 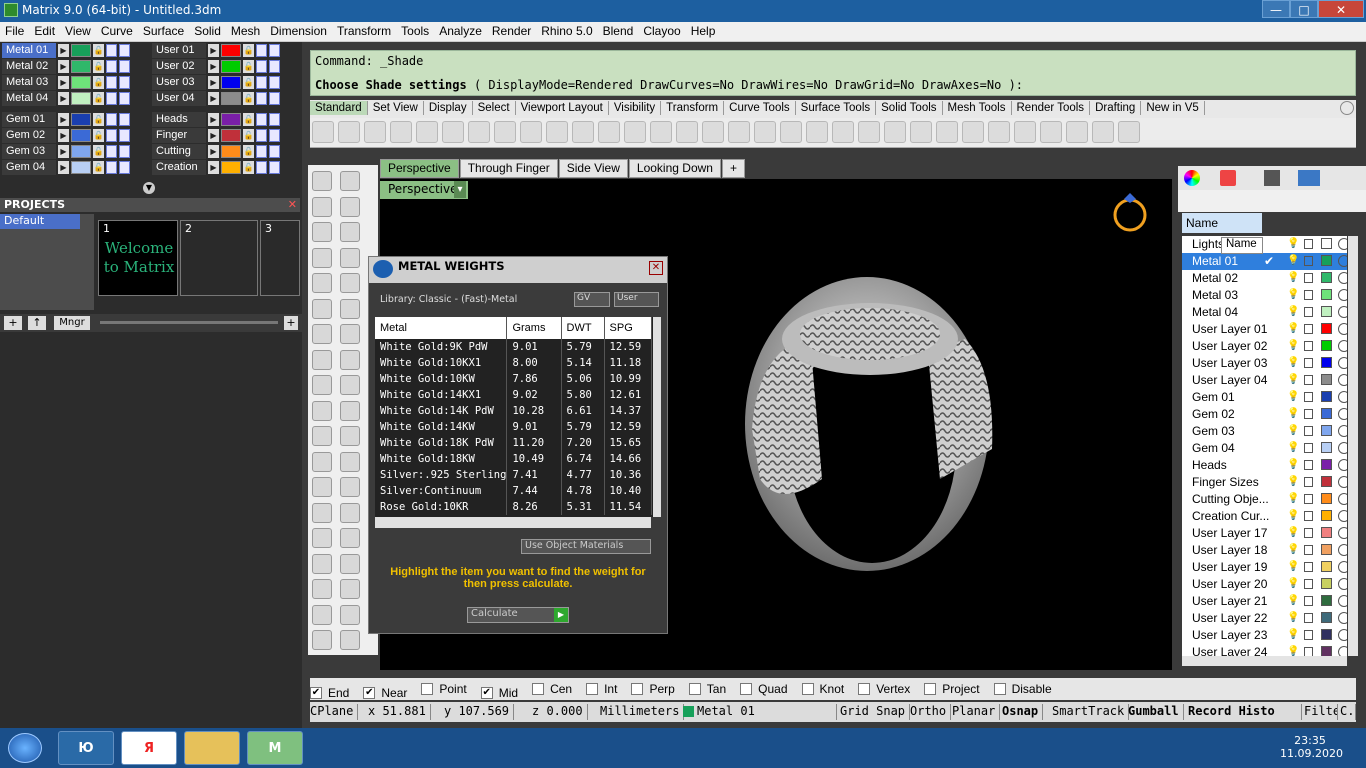 What do you see at coordinates (448, 108) in the screenshot?
I see `toolbar-tab-display: Display` at bounding box center [448, 108].